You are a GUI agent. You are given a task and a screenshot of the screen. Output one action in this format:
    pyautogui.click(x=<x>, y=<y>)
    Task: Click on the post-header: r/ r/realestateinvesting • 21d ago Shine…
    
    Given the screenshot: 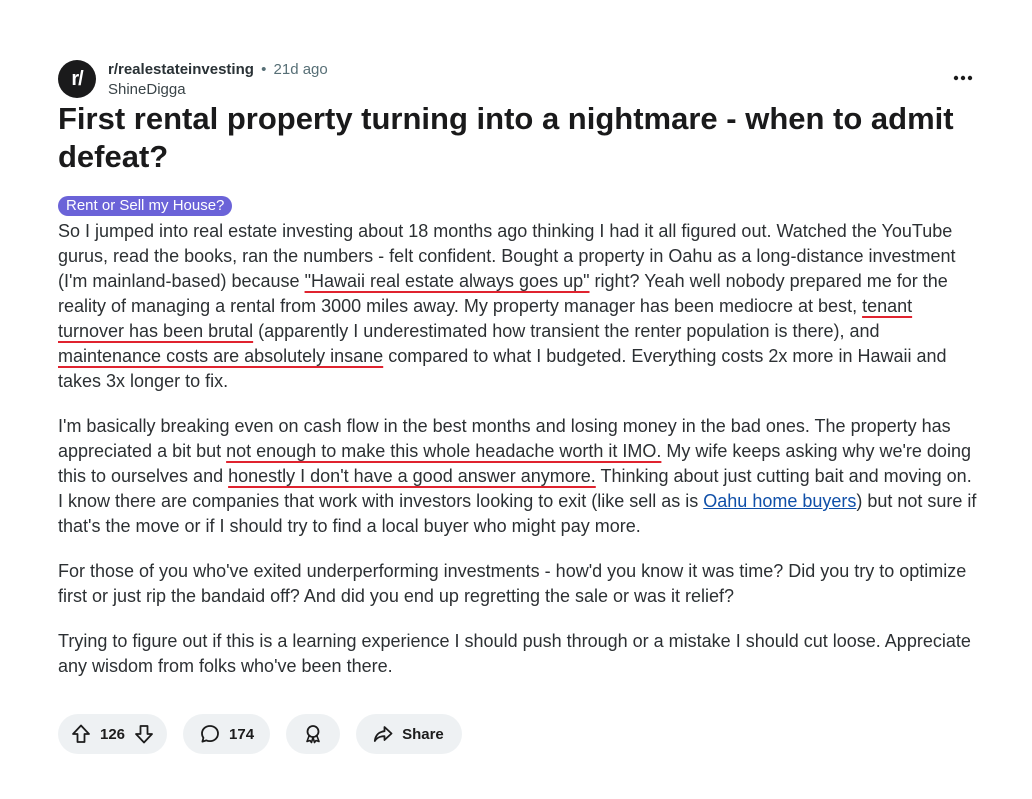 What is the action you would take?
    pyautogui.click(x=518, y=78)
    